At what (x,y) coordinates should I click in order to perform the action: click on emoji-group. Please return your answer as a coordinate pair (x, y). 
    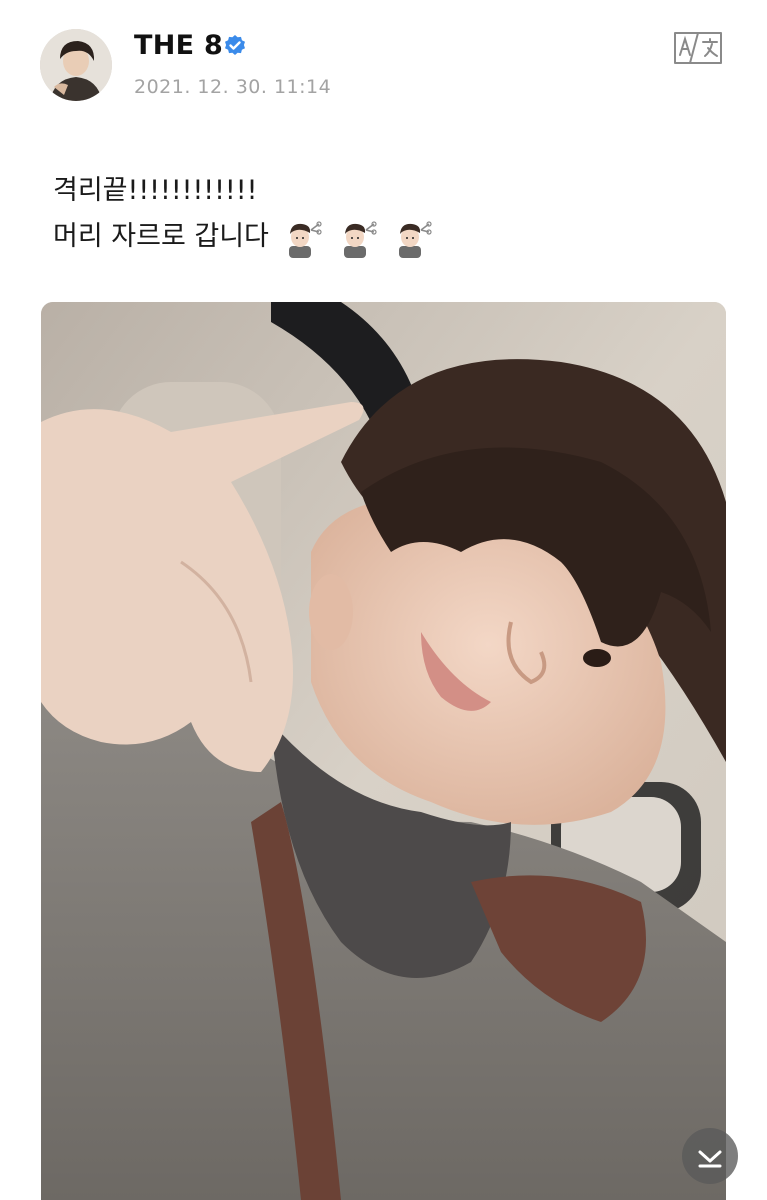
    Looking at the image, I should click on (360, 238).